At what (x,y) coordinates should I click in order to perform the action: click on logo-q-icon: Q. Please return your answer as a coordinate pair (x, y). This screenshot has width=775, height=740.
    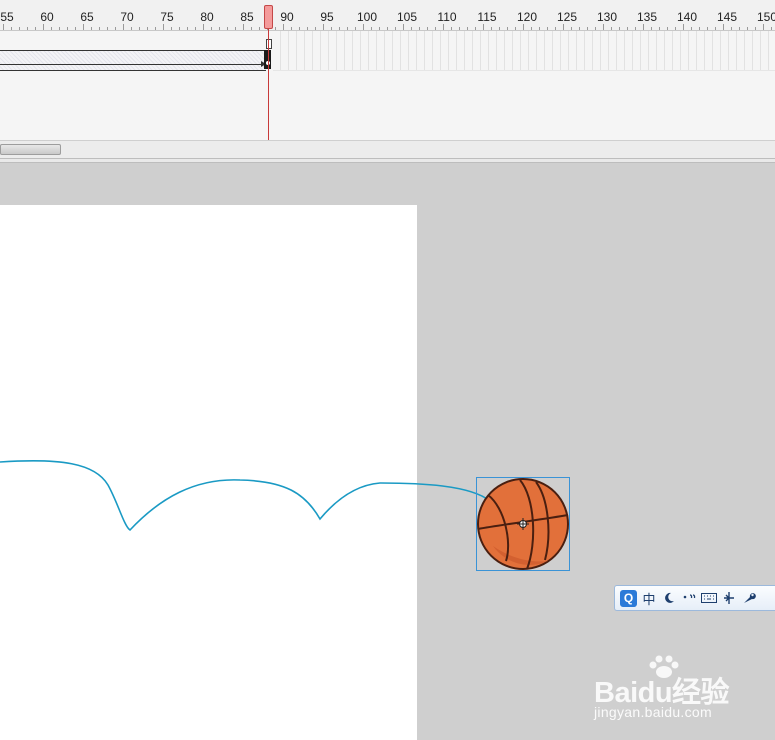
    Looking at the image, I should click on (628, 598).